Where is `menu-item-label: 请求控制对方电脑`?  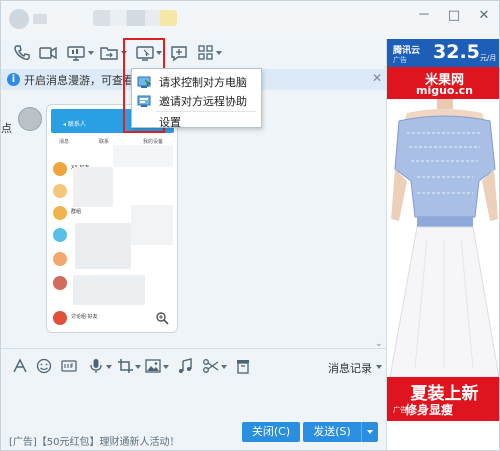 menu-item-label: 请求控制对方电脑 is located at coordinates (203, 82).